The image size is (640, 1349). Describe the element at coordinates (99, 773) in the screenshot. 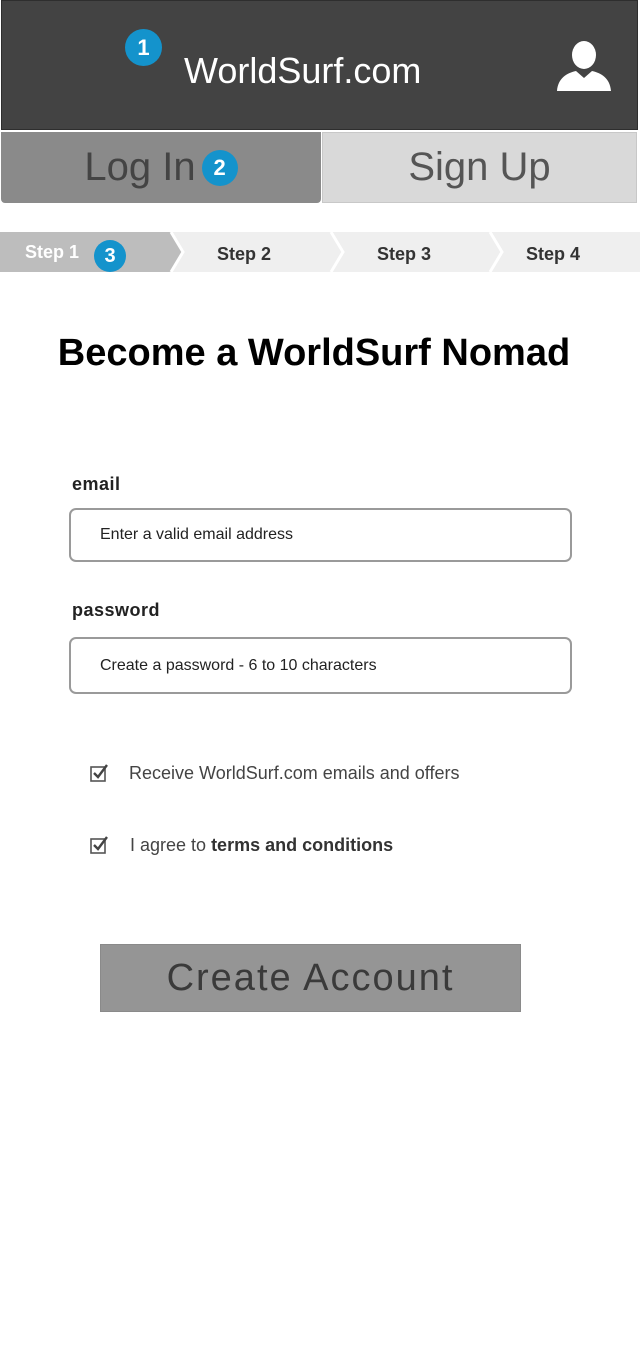

I see `offers-checkbox` at that location.